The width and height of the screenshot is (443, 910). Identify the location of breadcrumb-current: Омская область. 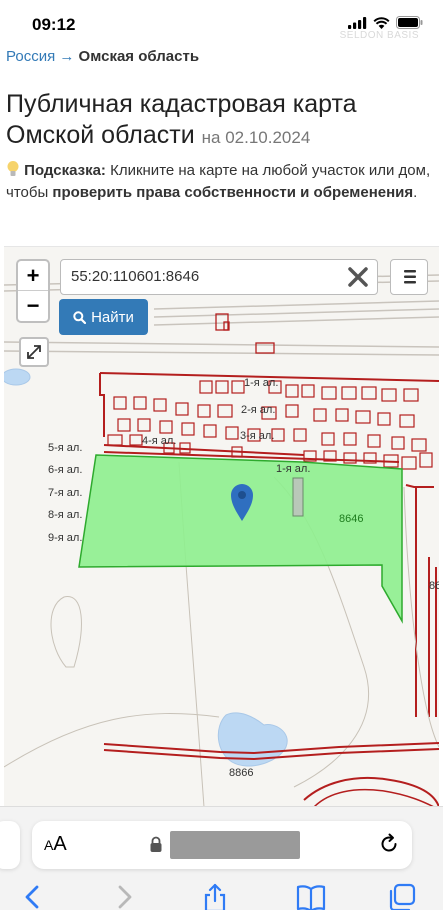
(139, 56).